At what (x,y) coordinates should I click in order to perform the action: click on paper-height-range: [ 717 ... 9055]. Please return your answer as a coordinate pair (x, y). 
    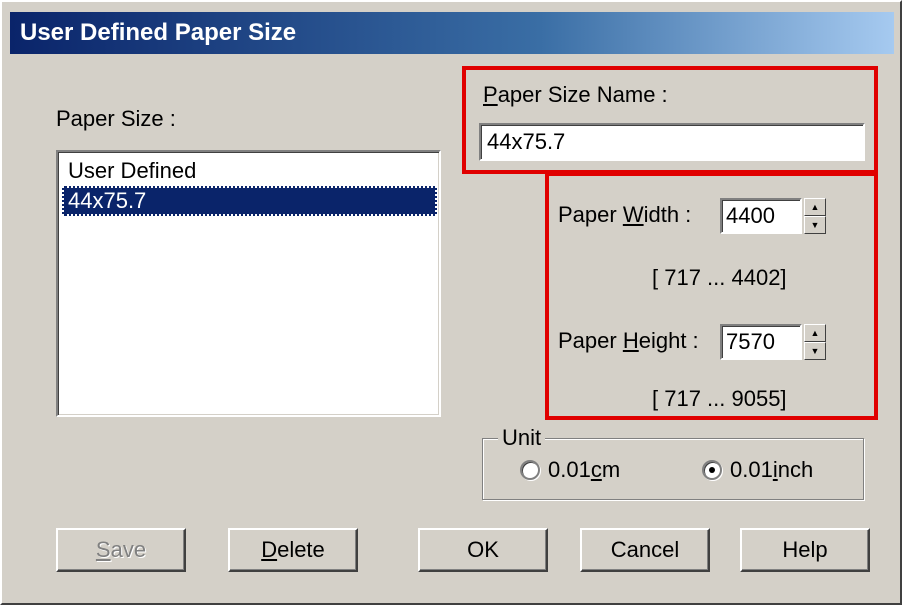
    Looking at the image, I should click on (719, 398).